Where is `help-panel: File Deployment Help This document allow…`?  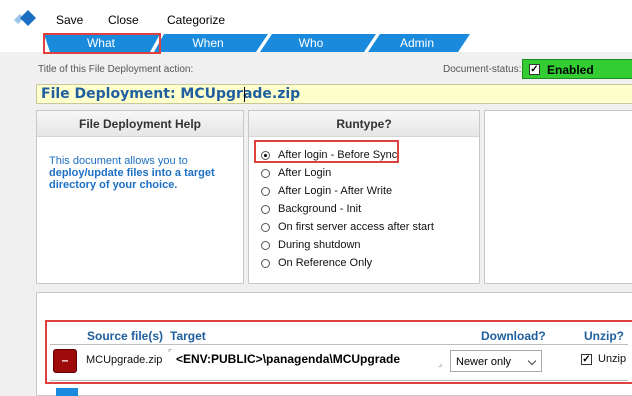 help-panel: File Deployment Help This document allow… is located at coordinates (140, 197).